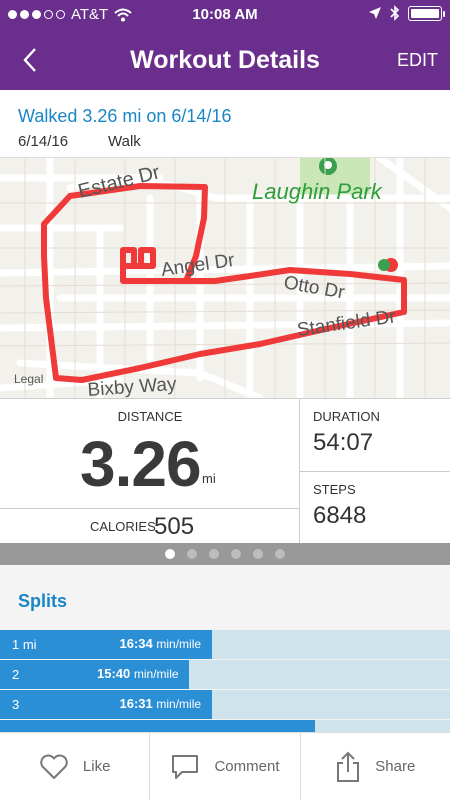  What do you see at coordinates (340, 515) in the screenshot?
I see `steps-value: 6848` at bounding box center [340, 515].